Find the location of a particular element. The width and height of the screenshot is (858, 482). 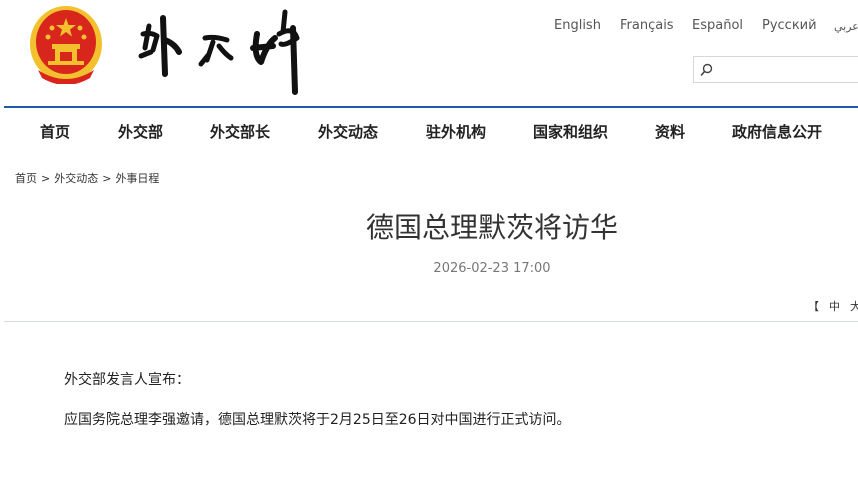

font-size-controls: 【中大 is located at coordinates (833, 306).